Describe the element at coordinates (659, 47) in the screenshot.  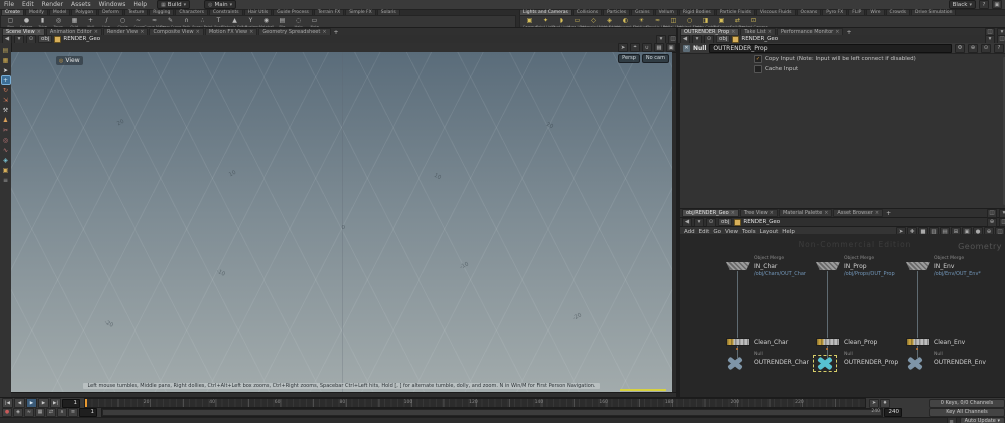
I see `viewport-toolbar-icon: ▦` at that location.